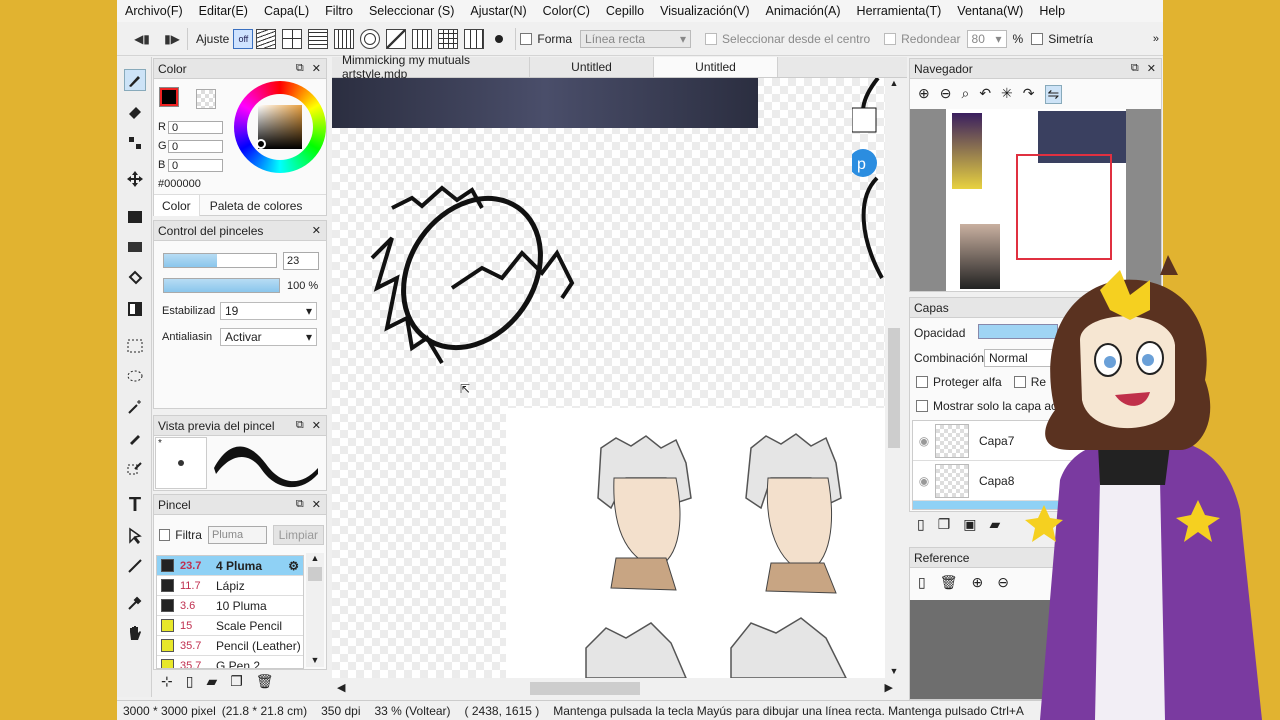 This screenshot has width=1280, height=720. I want to click on dot-tool-icon, so click(135, 143).